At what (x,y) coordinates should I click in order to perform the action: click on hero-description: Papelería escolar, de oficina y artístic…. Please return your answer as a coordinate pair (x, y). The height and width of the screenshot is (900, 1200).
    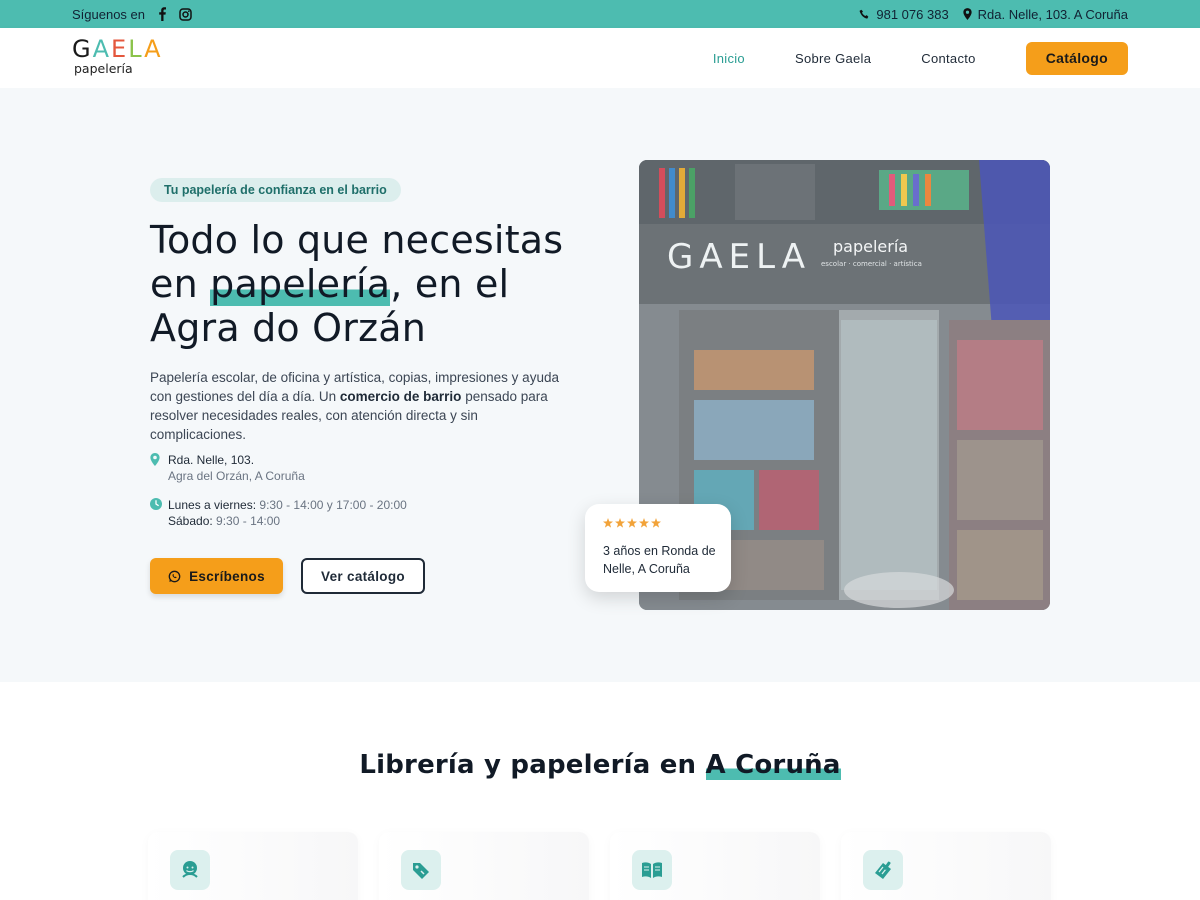
    Looking at the image, I should click on (360, 406).